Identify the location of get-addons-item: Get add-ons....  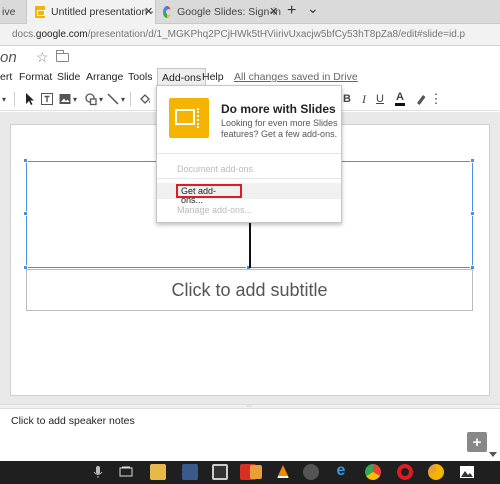
(209, 194).